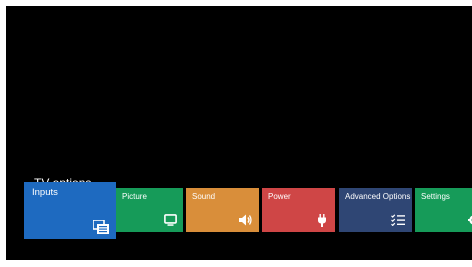  I want to click on tile-advanced-options: Advanced Options, so click(375, 210).